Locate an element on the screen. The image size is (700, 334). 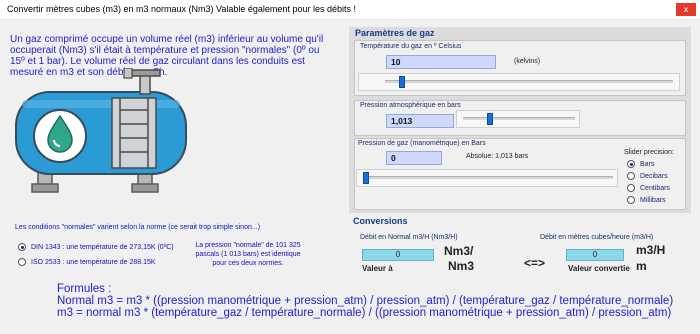
close-button: x is located at coordinates (686, 9).